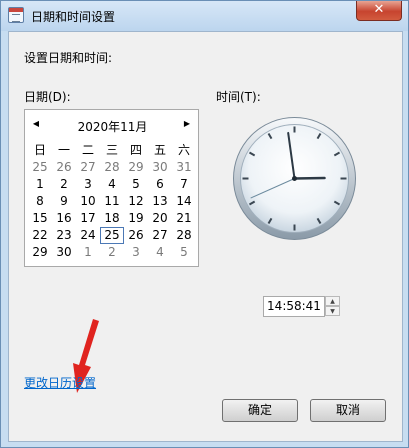 The height and width of the screenshot is (448, 409). What do you see at coordinates (294, 306) in the screenshot?
I see `time-input: 14:58:41` at bounding box center [294, 306].